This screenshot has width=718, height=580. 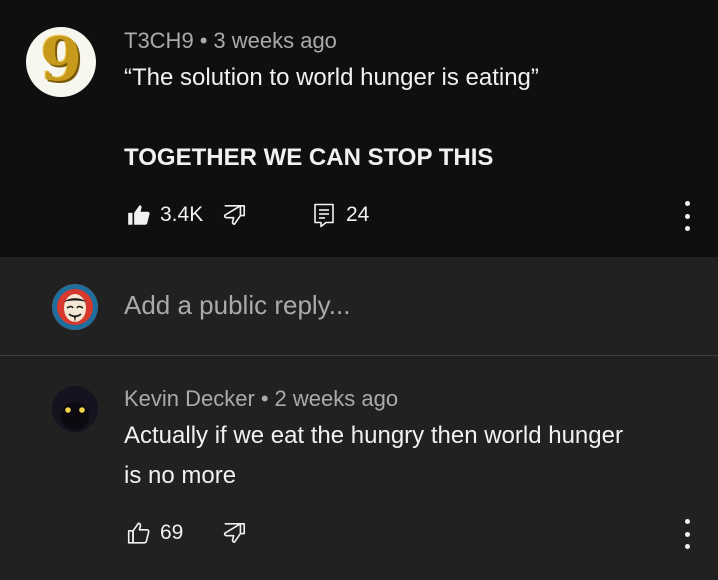 What do you see at coordinates (337, 398) in the screenshot?
I see `reply-time: 2 weeks ago` at bounding box center [337, 398].